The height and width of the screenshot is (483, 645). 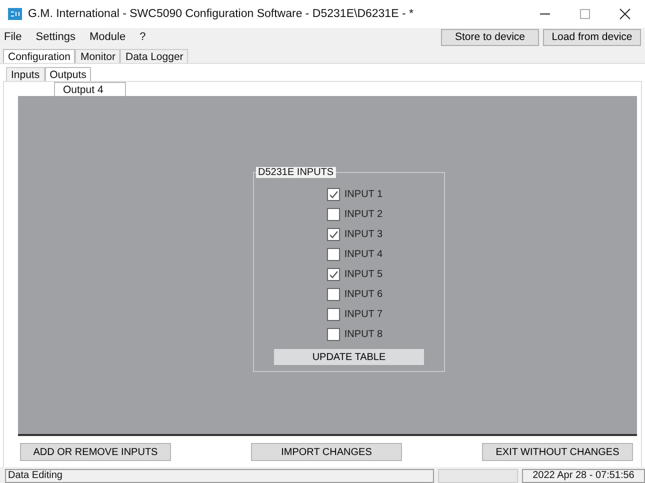 I want to click on action-button: EXIT WITHOUT CHANGES, so click(x=557, y=452).